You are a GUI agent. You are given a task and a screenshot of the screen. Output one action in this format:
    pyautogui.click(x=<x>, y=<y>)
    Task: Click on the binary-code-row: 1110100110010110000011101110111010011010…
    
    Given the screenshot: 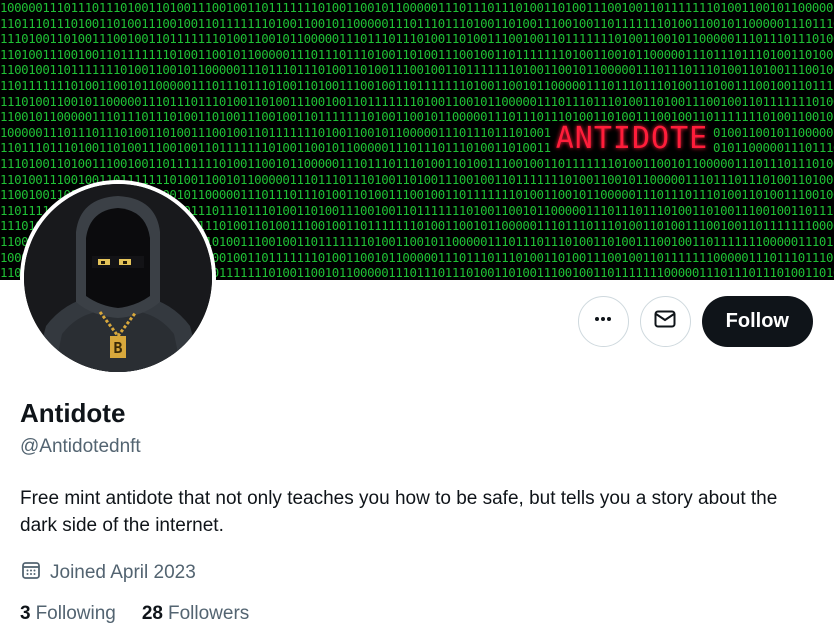 What is the action you would take?
    pyautogui.click(x=417, y=101)
    